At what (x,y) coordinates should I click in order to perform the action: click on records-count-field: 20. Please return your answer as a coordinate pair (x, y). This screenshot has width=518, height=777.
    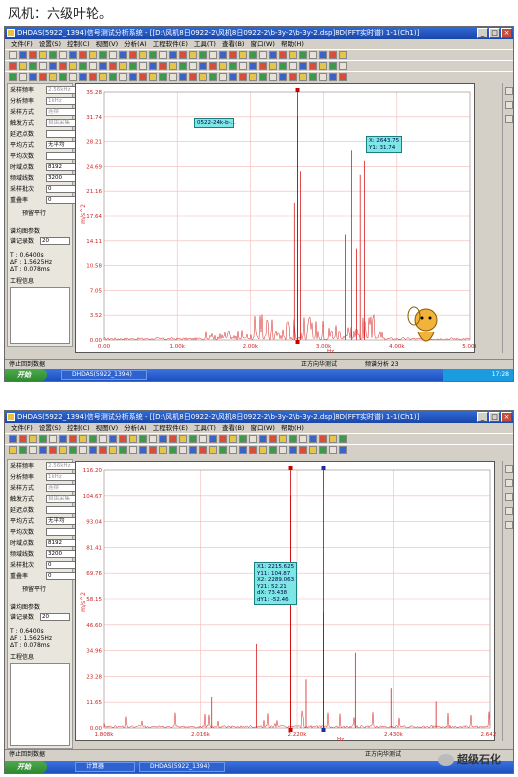
    Looking at the image, I should click on (55, 617).